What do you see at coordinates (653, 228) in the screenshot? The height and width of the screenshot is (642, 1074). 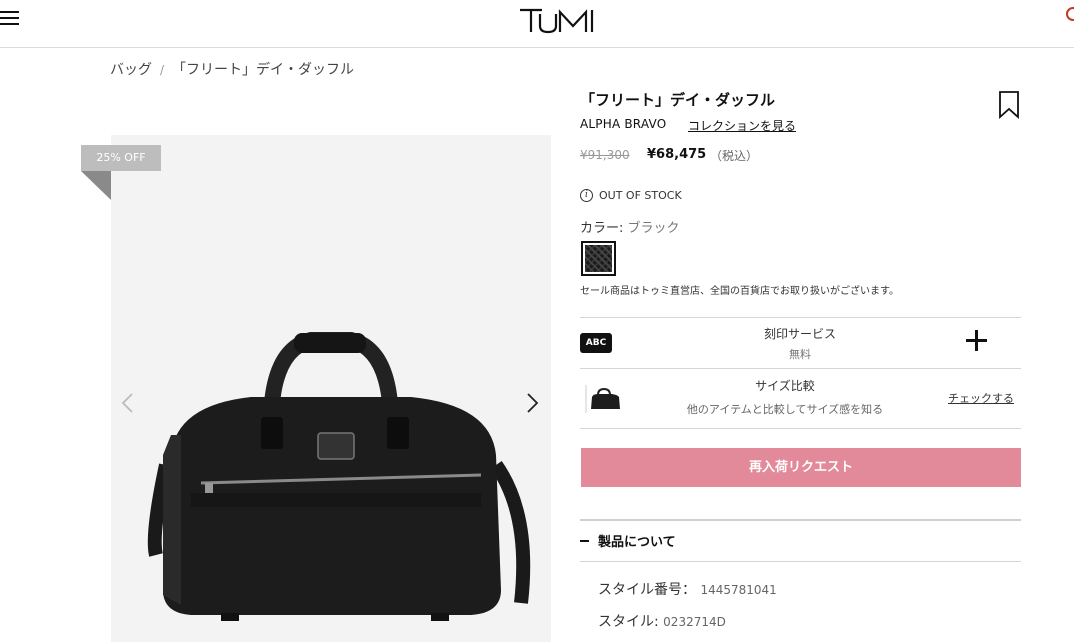 I see `color-value: ブラック` at bounding box center [653, 228].